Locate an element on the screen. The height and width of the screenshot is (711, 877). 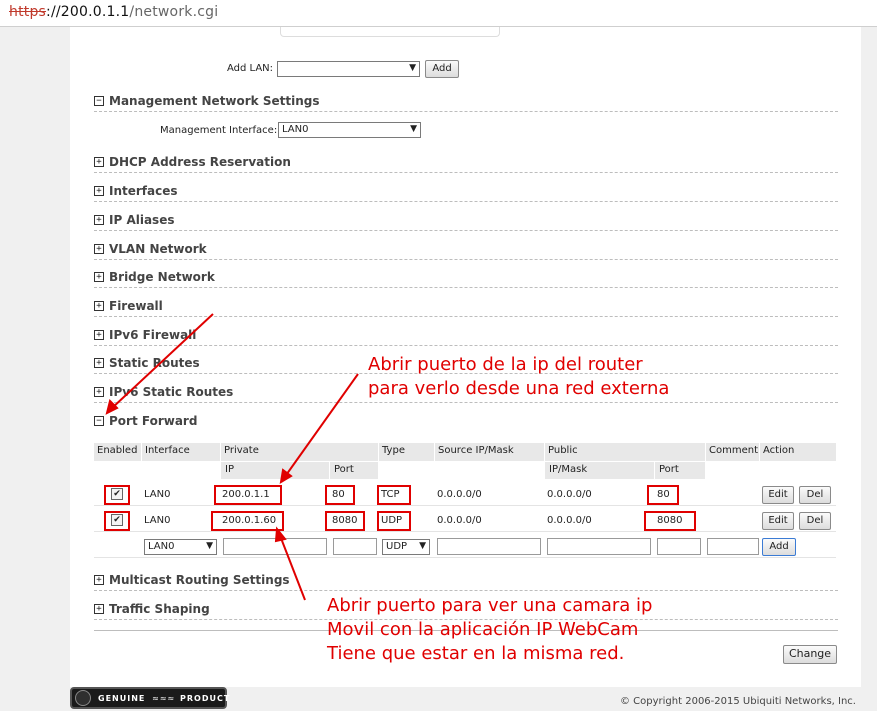
badge-text-product: PRODUCT is located at coordinates (205, 698).